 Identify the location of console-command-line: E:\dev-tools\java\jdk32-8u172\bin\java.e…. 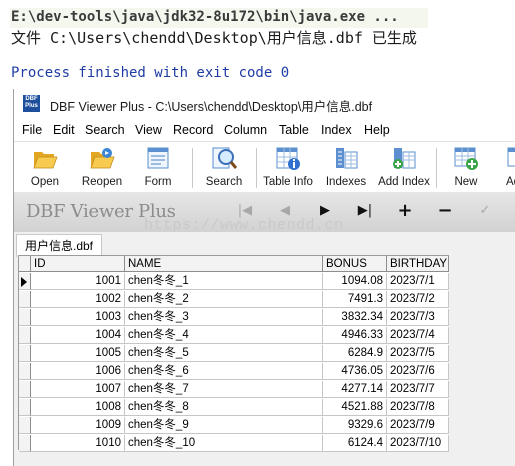
(205, 17).